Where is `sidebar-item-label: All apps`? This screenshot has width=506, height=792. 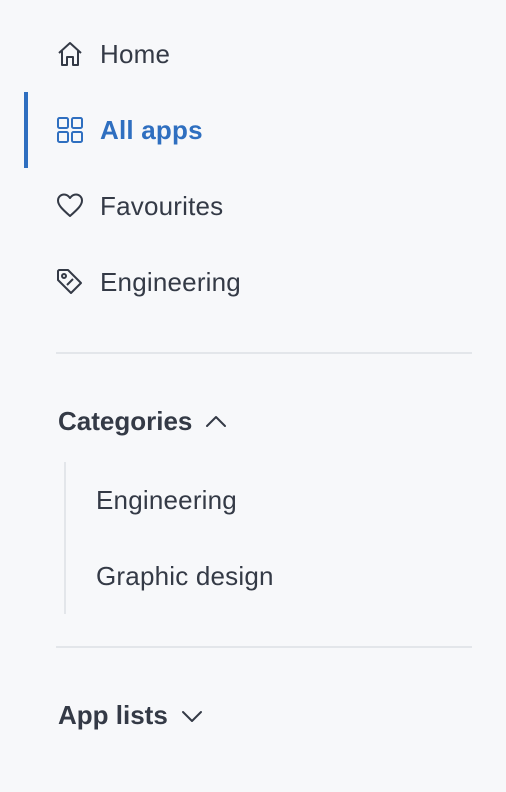 sidebar-item-label: All apps is located at coordinates (151, 129).